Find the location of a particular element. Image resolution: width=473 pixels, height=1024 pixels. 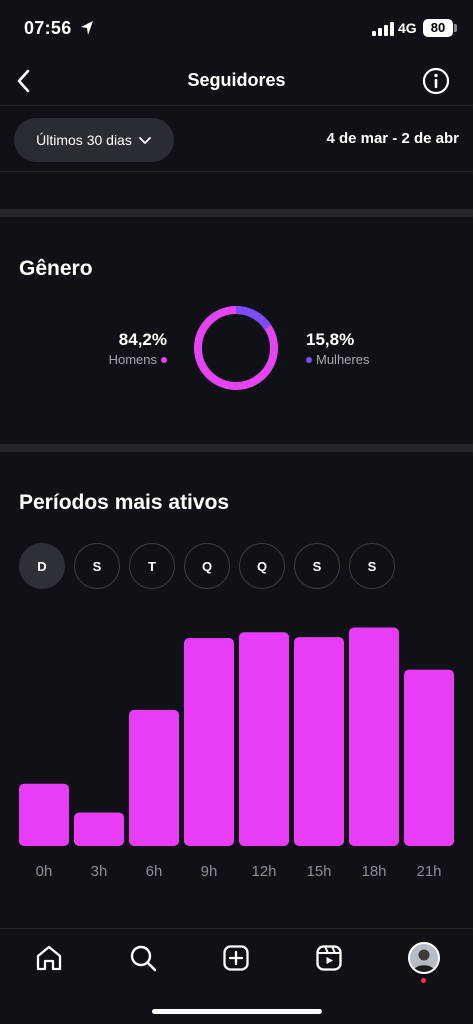

women-legend-dot is located at coordinates (309, 359).